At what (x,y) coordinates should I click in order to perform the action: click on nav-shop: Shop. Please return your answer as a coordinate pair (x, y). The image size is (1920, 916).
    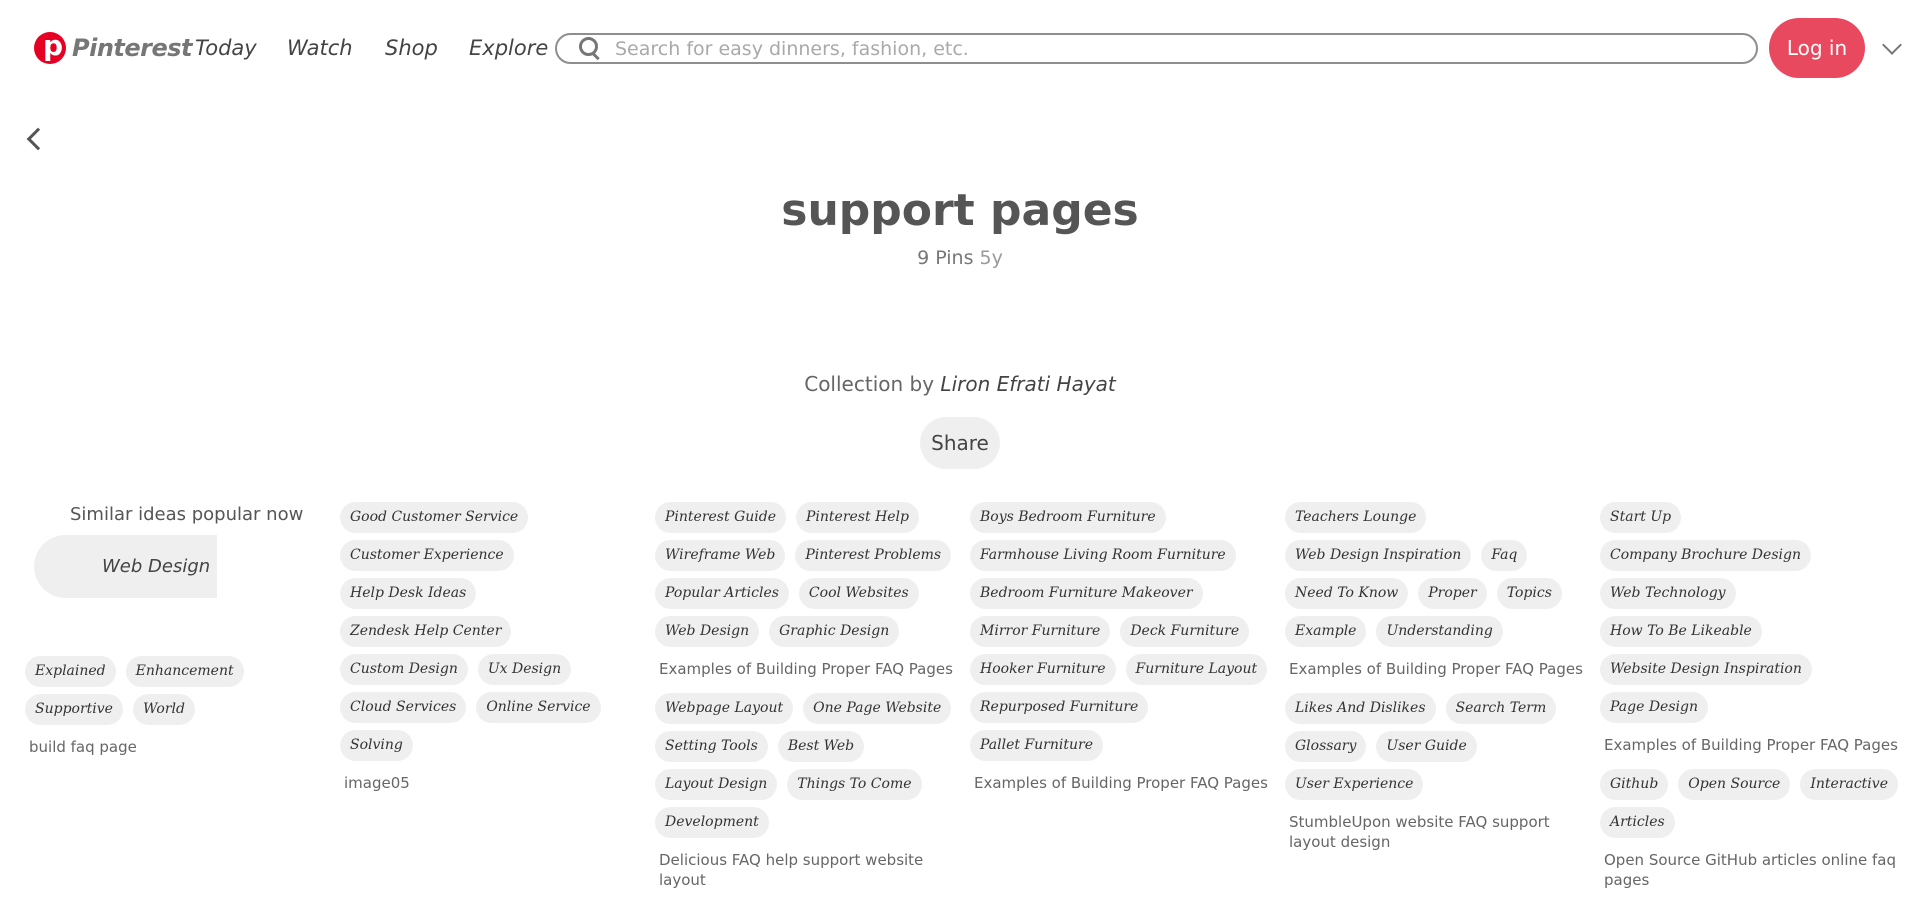
    Looking at the image, I should click on (411, 48).